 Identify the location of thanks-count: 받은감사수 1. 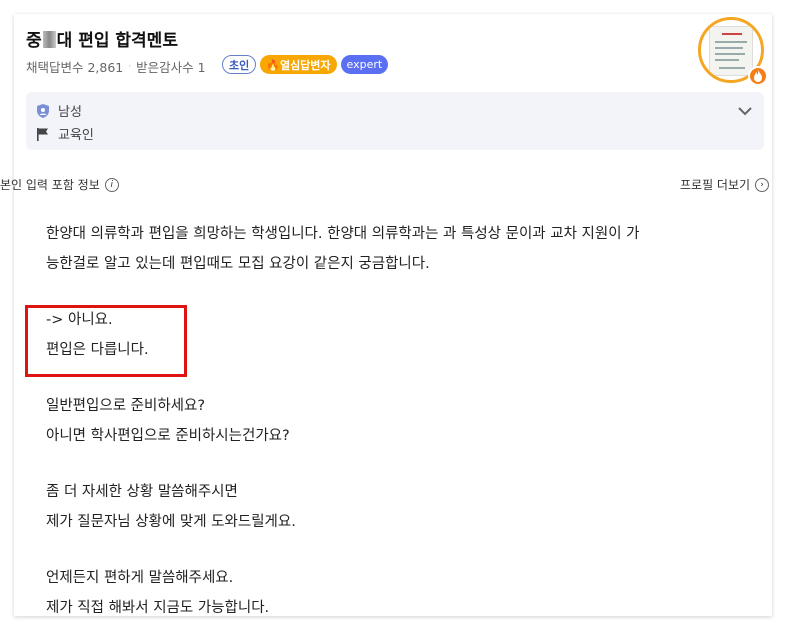
(171, 67).